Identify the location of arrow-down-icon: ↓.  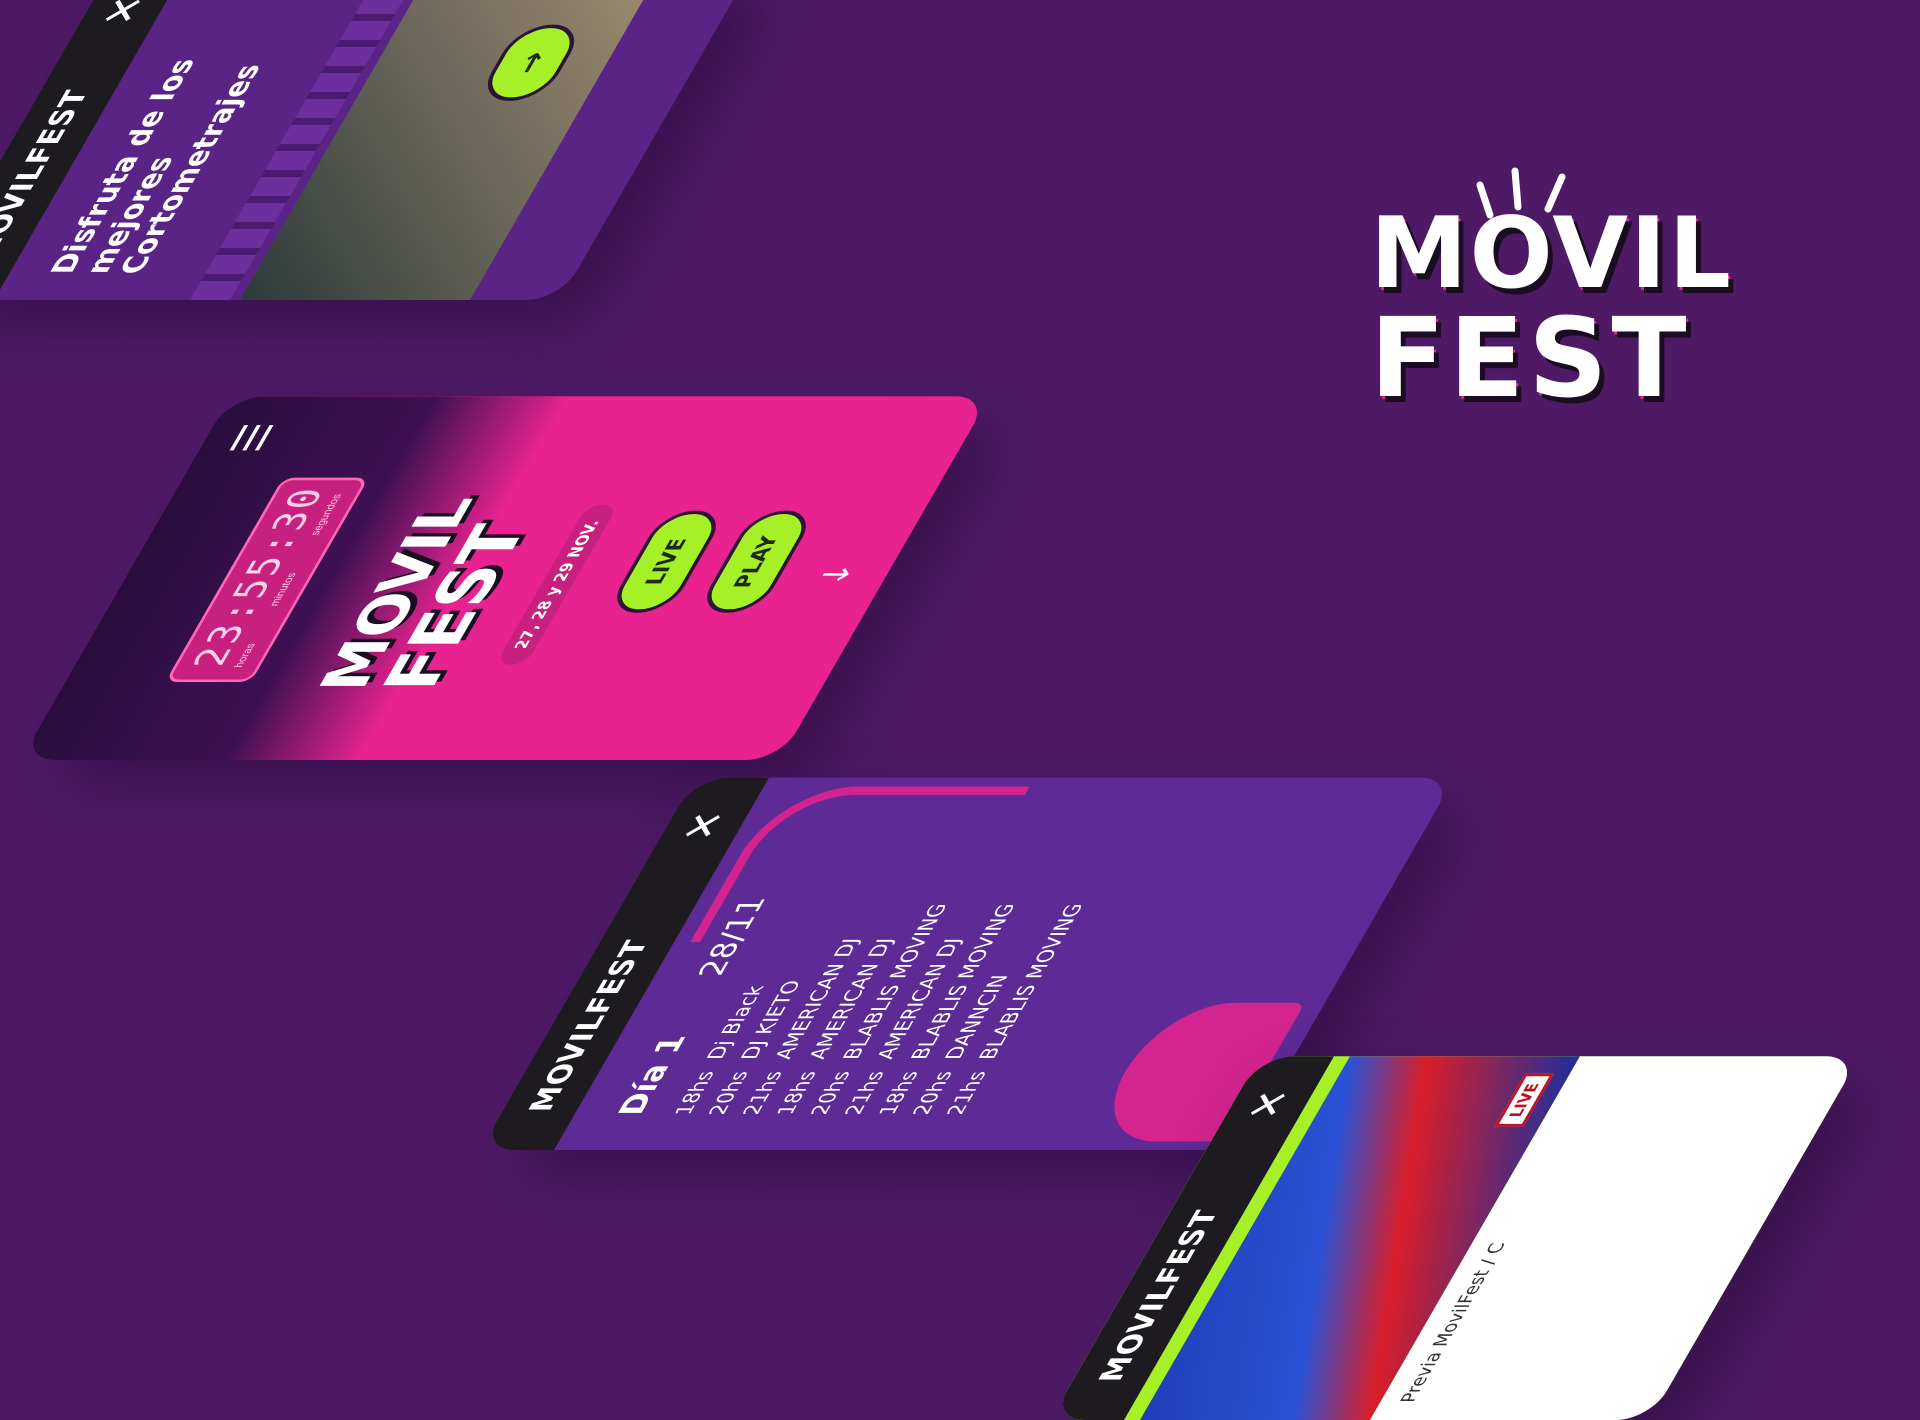
(837, 574).